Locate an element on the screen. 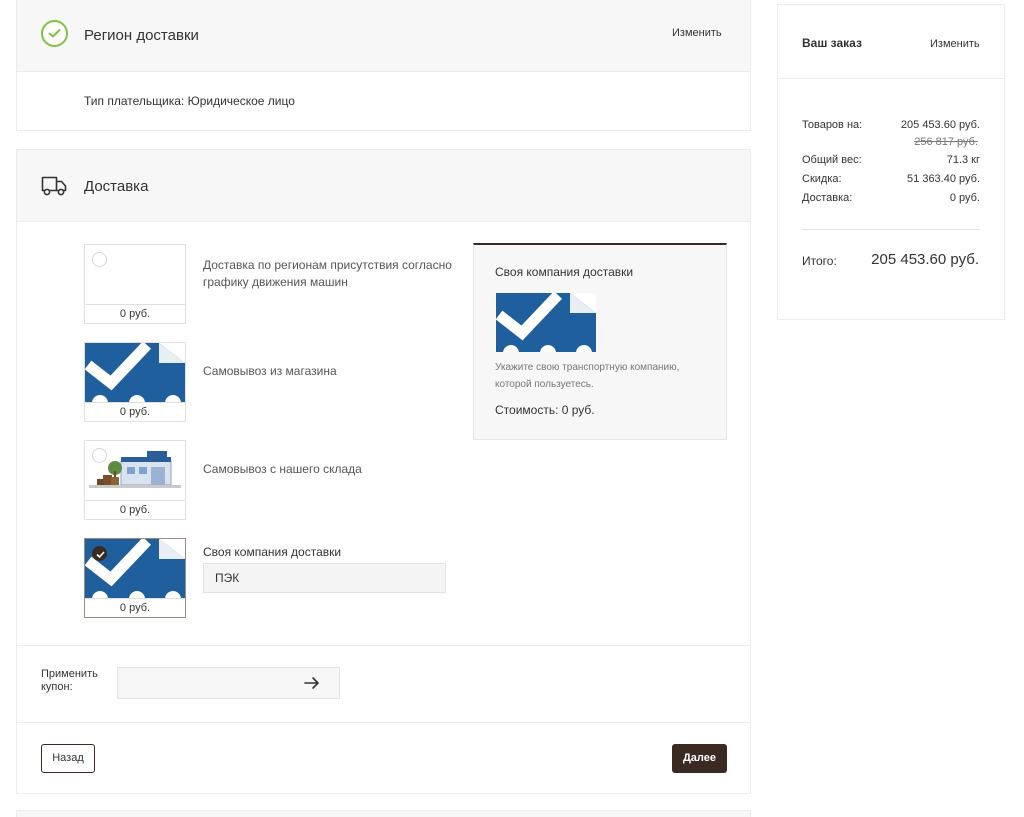 The image size is (1024, 817). summary-title: Ваш заказ is located at coordinates (832, 43).